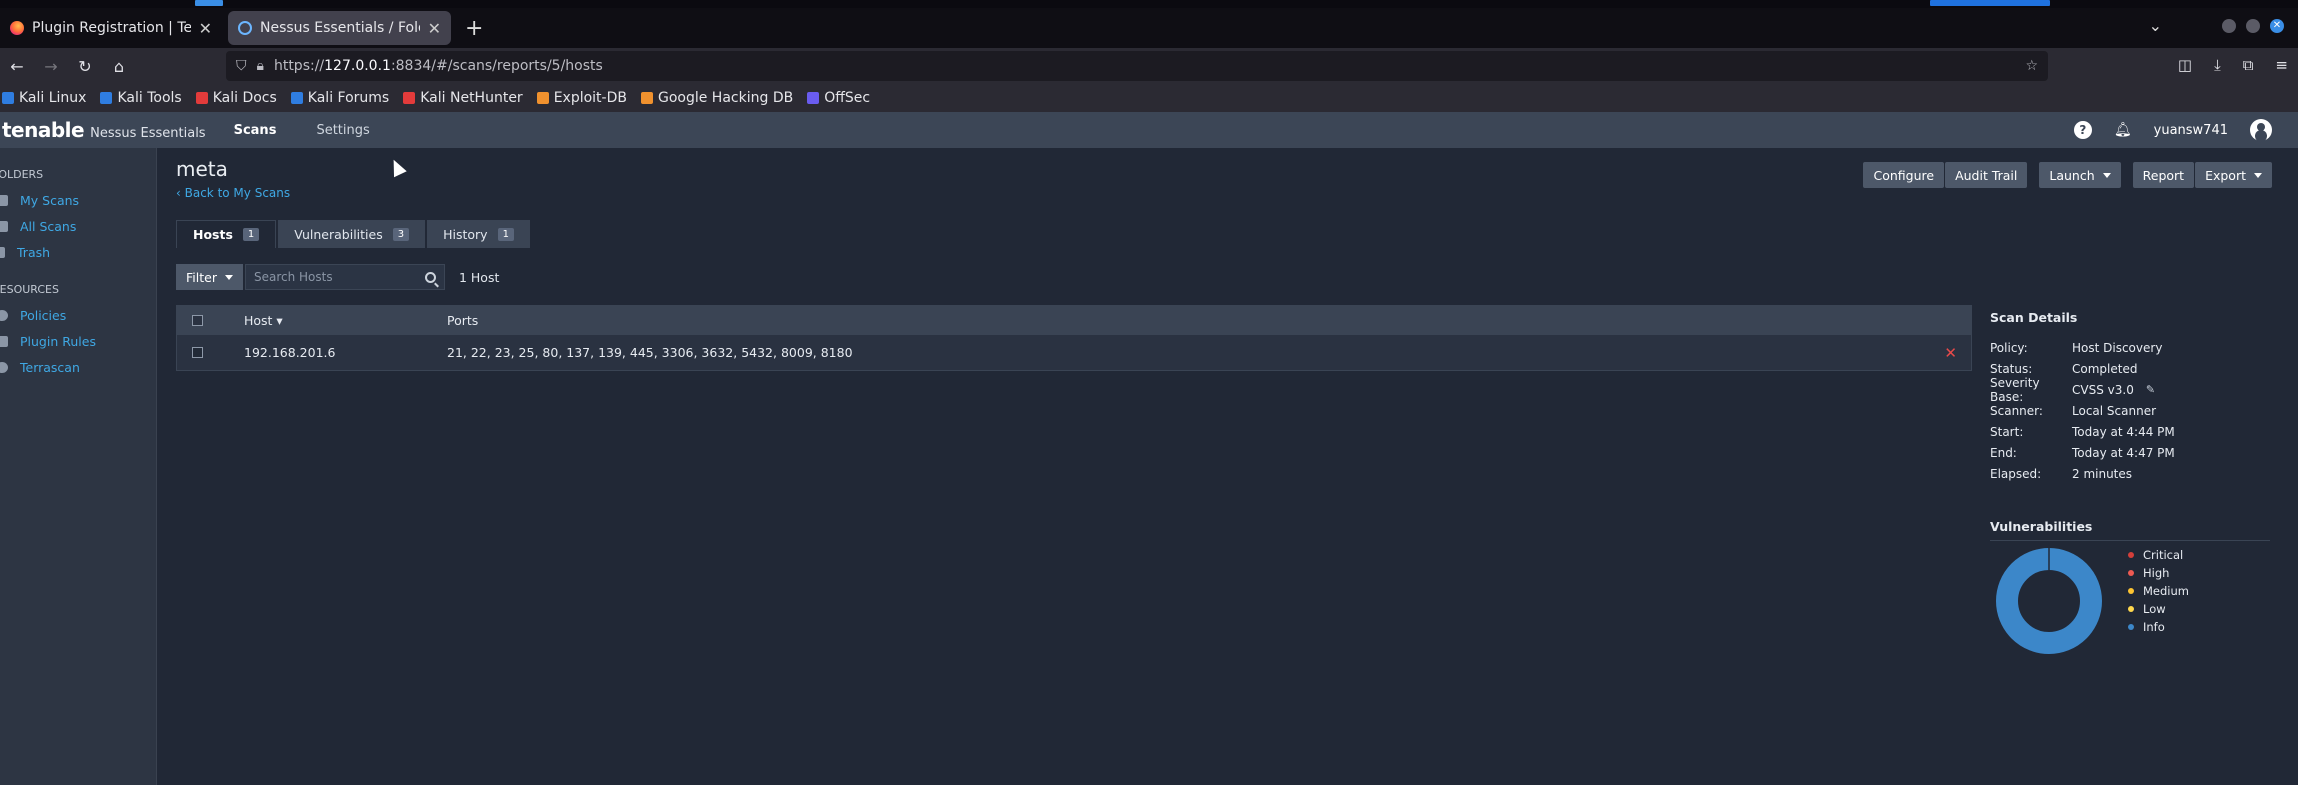  Describe the element at coordinates (149, 98) in the screenshot. I see `bookmark-label: Kali Tools` at that location.